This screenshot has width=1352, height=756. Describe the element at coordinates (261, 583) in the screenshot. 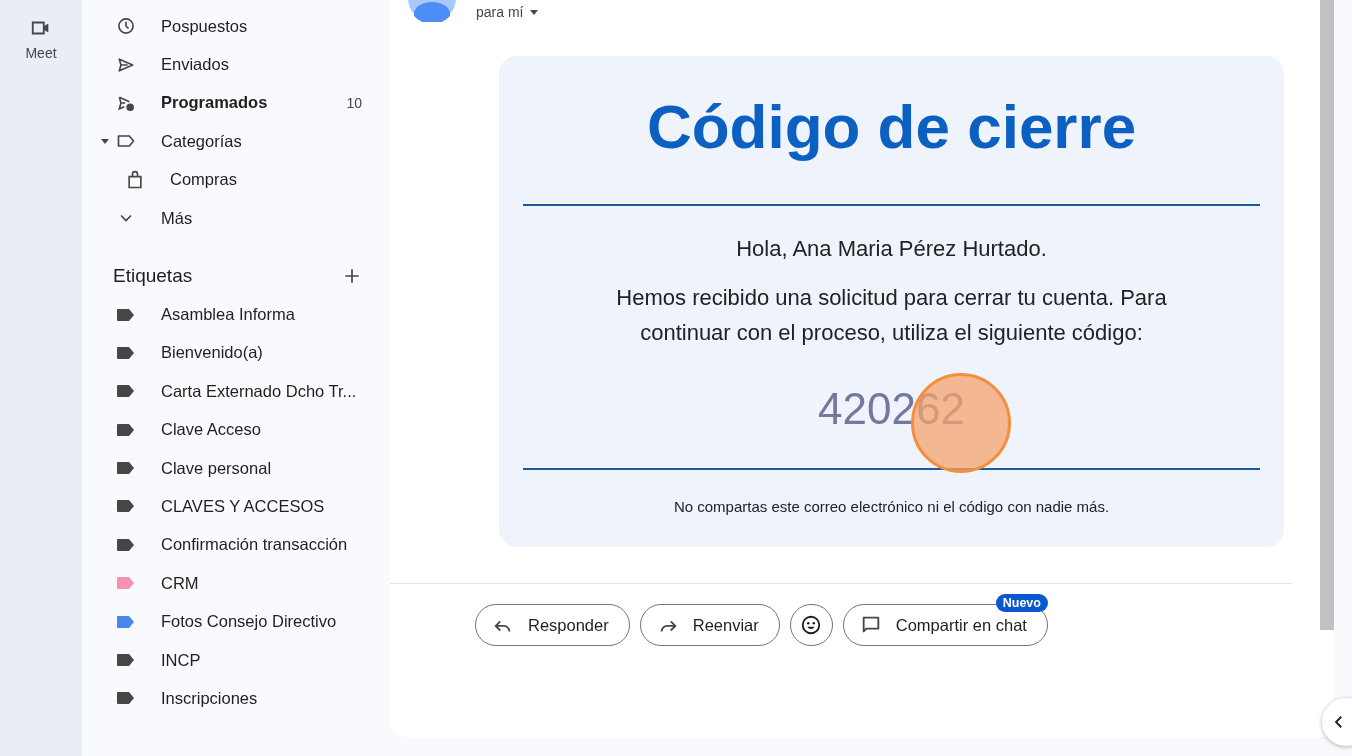

I see `label-item: CRM` at that location.